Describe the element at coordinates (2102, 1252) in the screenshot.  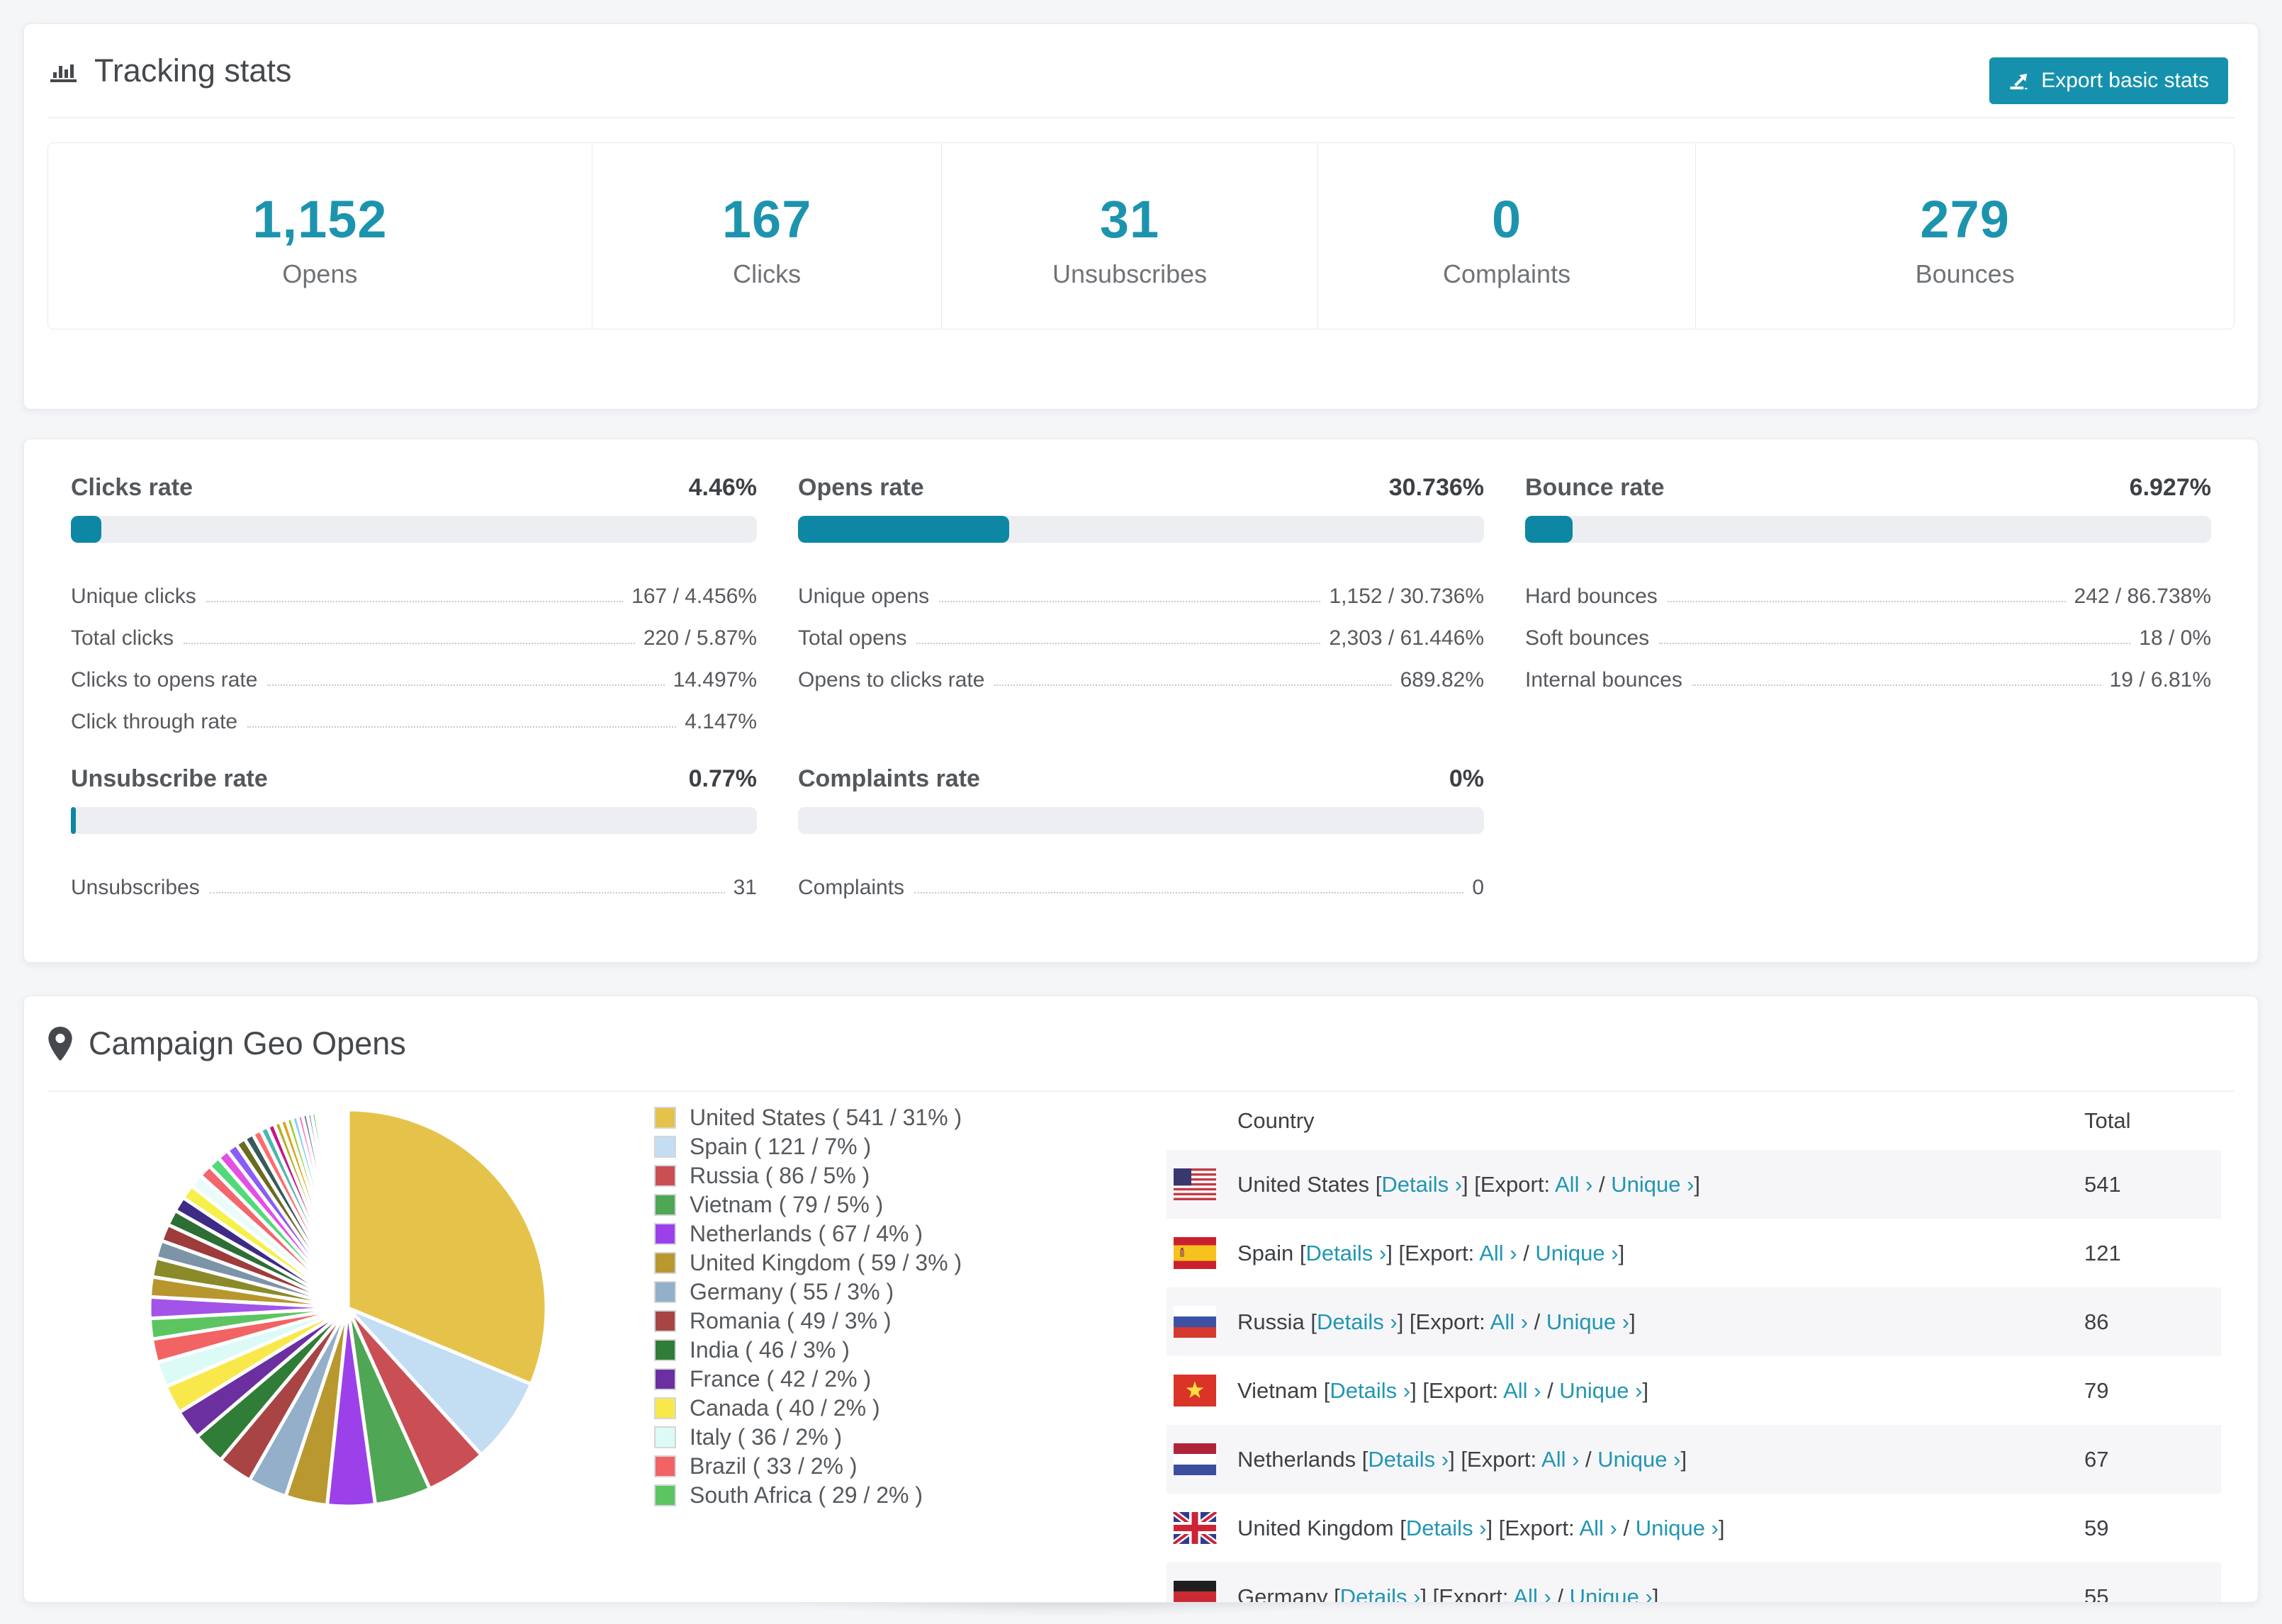
I see `total-value: 121` at that location.